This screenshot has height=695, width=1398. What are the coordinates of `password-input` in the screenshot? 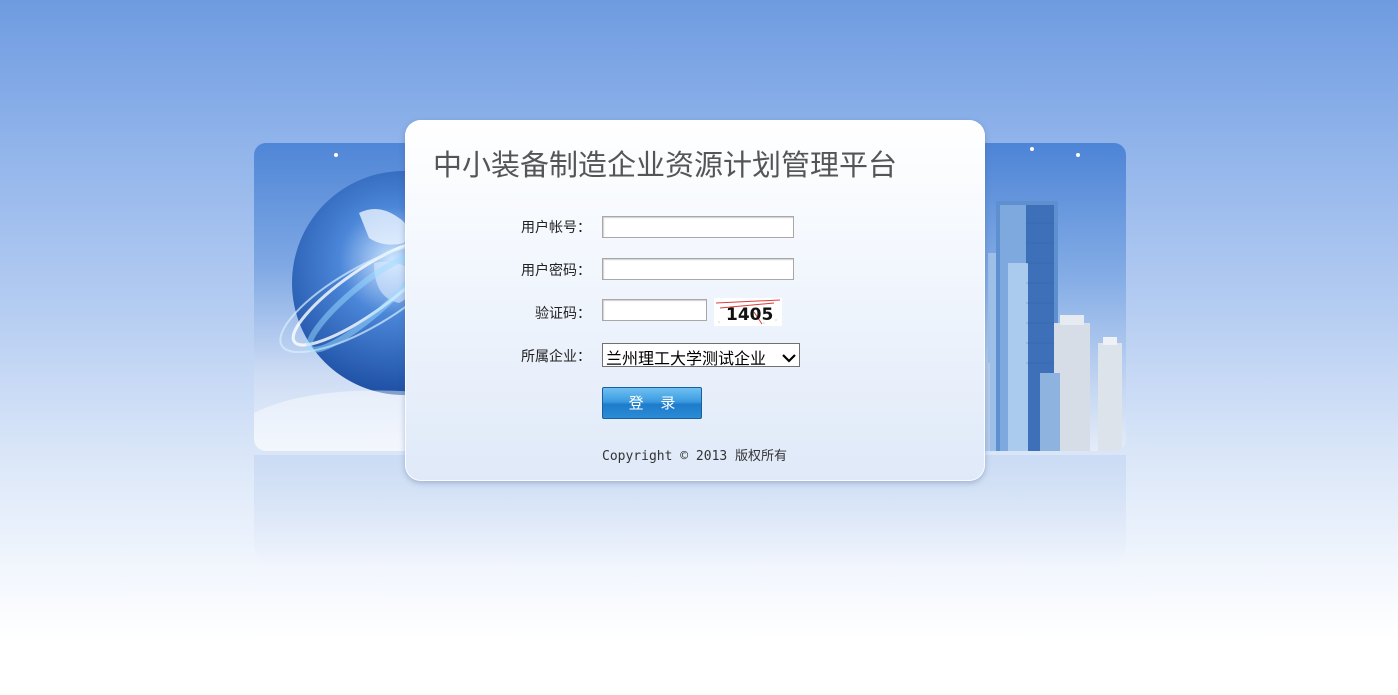 It's located at (698, 269).